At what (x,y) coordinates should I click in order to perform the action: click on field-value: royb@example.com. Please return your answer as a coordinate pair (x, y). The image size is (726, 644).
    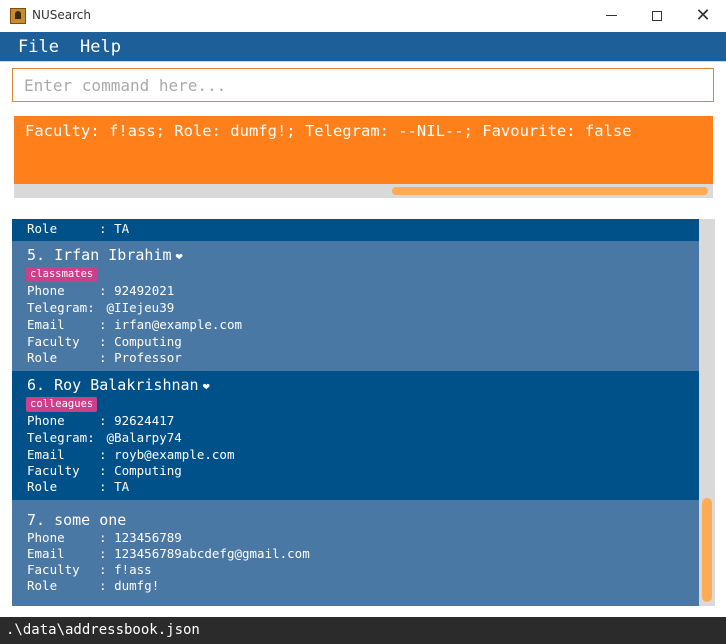
    Looking at the image, I should click on (174, 454).